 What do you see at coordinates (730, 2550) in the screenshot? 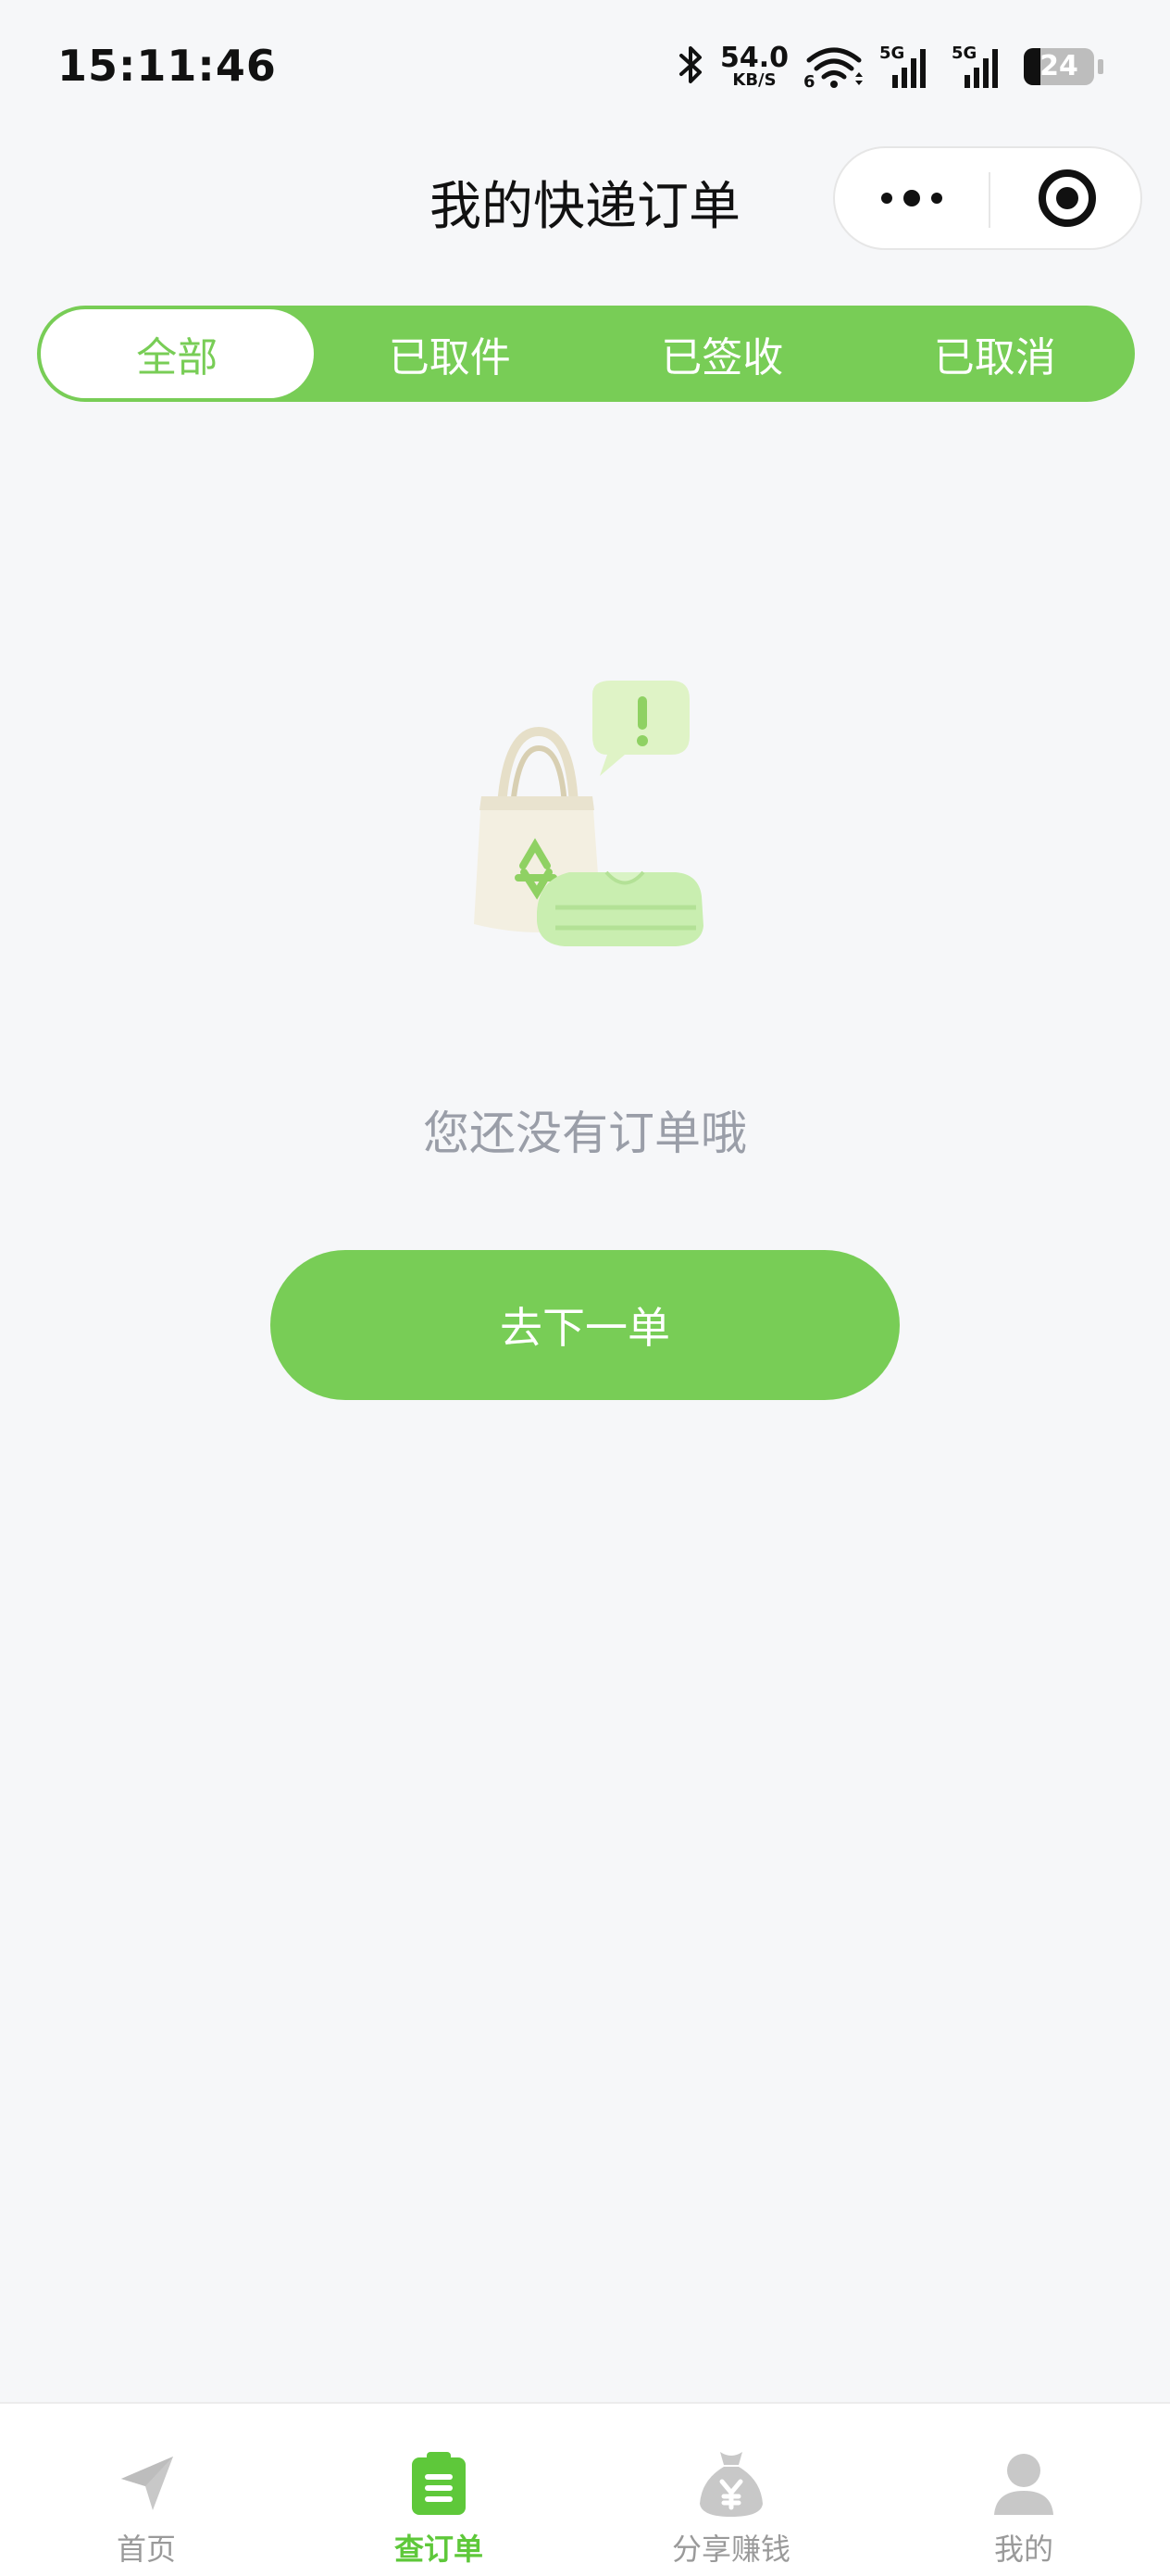
I see `tabbar-label-share: 分享赚钱` at bounding box center [730, 2550].